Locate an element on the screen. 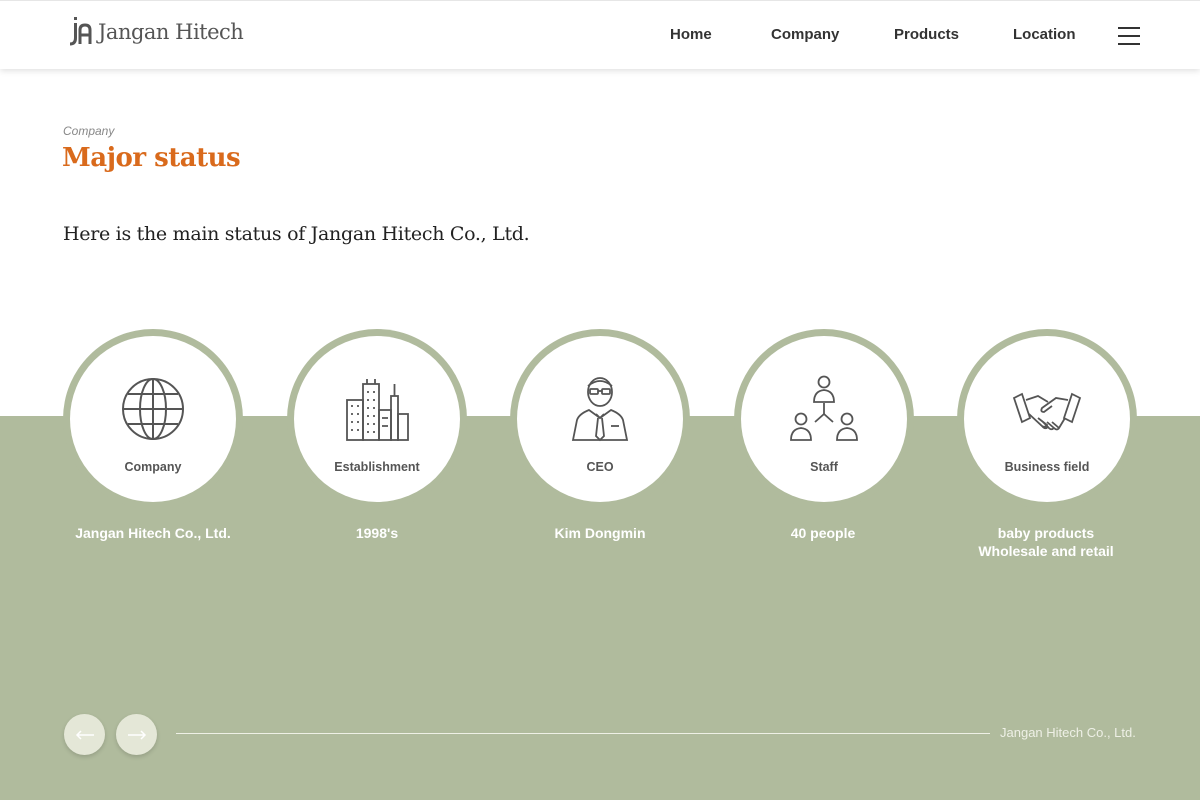 The height and width of the screenshot is (800, 1200). status-card-value: Kim Dongmin is located at coordinates (600, 533).